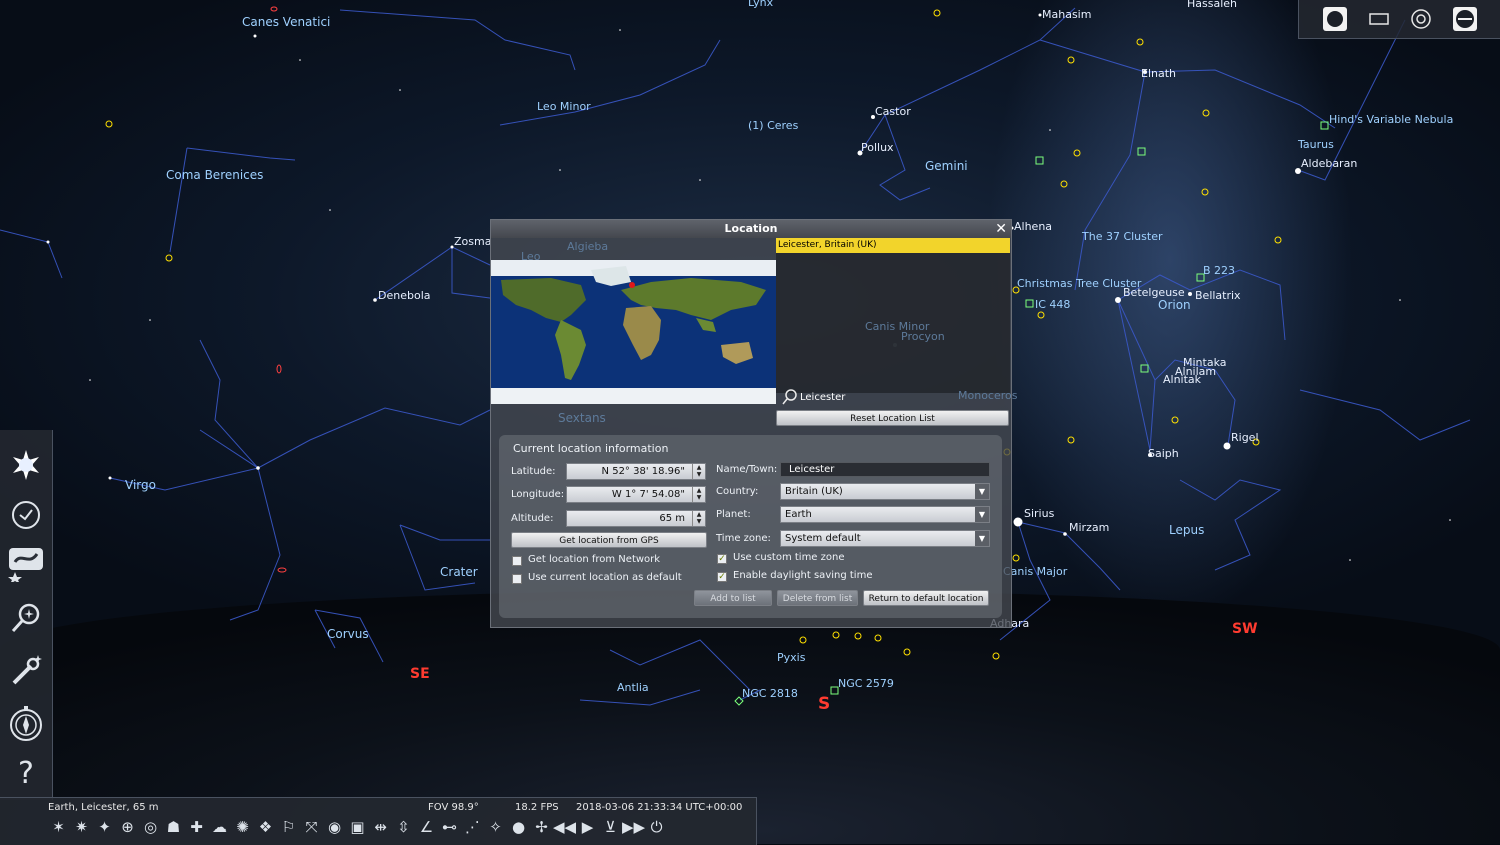 Image resolution: width=1500 pixels, height=845 pixels. Describe the element at coordinates (1245, 437) in the screenshot. I see `star-label: Rigel` at that location.